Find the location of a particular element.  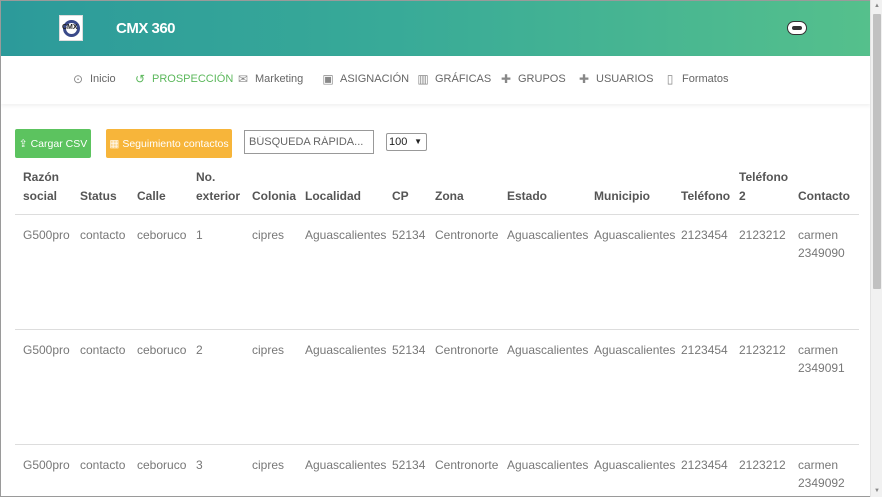

header-estado: Estado is located at coordinates (527, 196).